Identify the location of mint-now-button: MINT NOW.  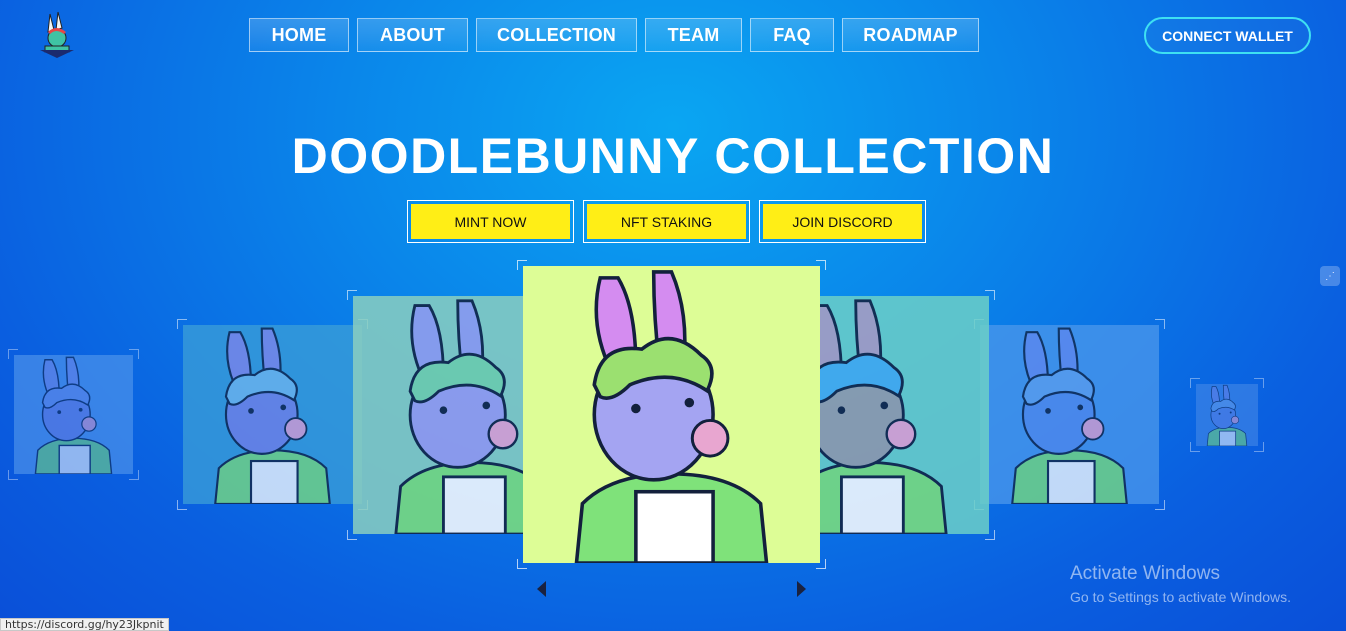
(490, 221).